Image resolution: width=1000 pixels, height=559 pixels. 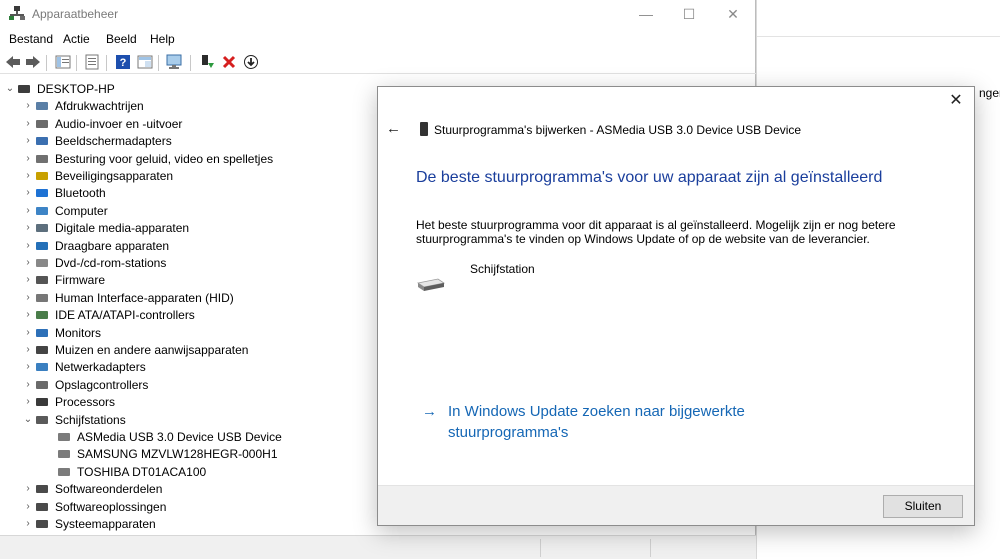 What do you see at coordinates (24, 89) in the screenshot?
I see `computer-tree-icon` at bounding box center [24, 89].